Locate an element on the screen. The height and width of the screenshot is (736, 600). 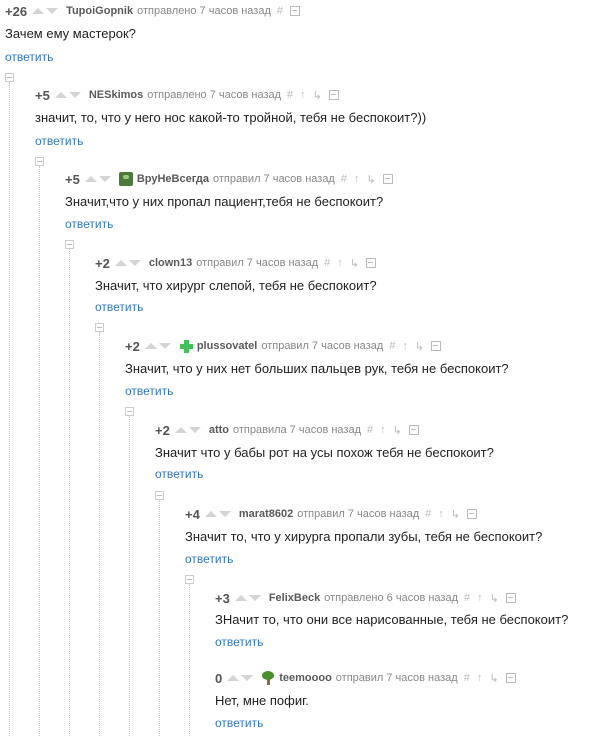
comment-author: plussovatel is located at coordinates (227, 346).